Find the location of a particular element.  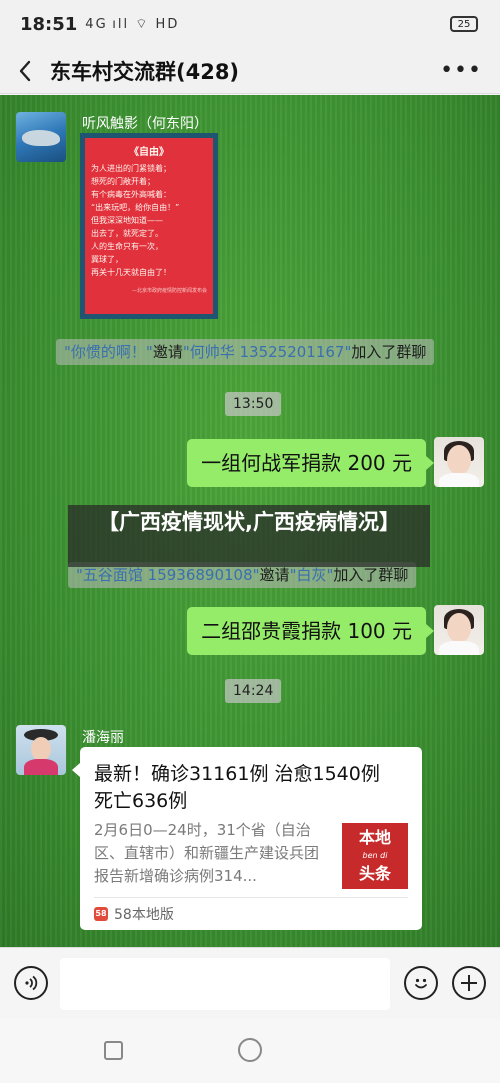

emoji-button is located at coordinates (421, 983).